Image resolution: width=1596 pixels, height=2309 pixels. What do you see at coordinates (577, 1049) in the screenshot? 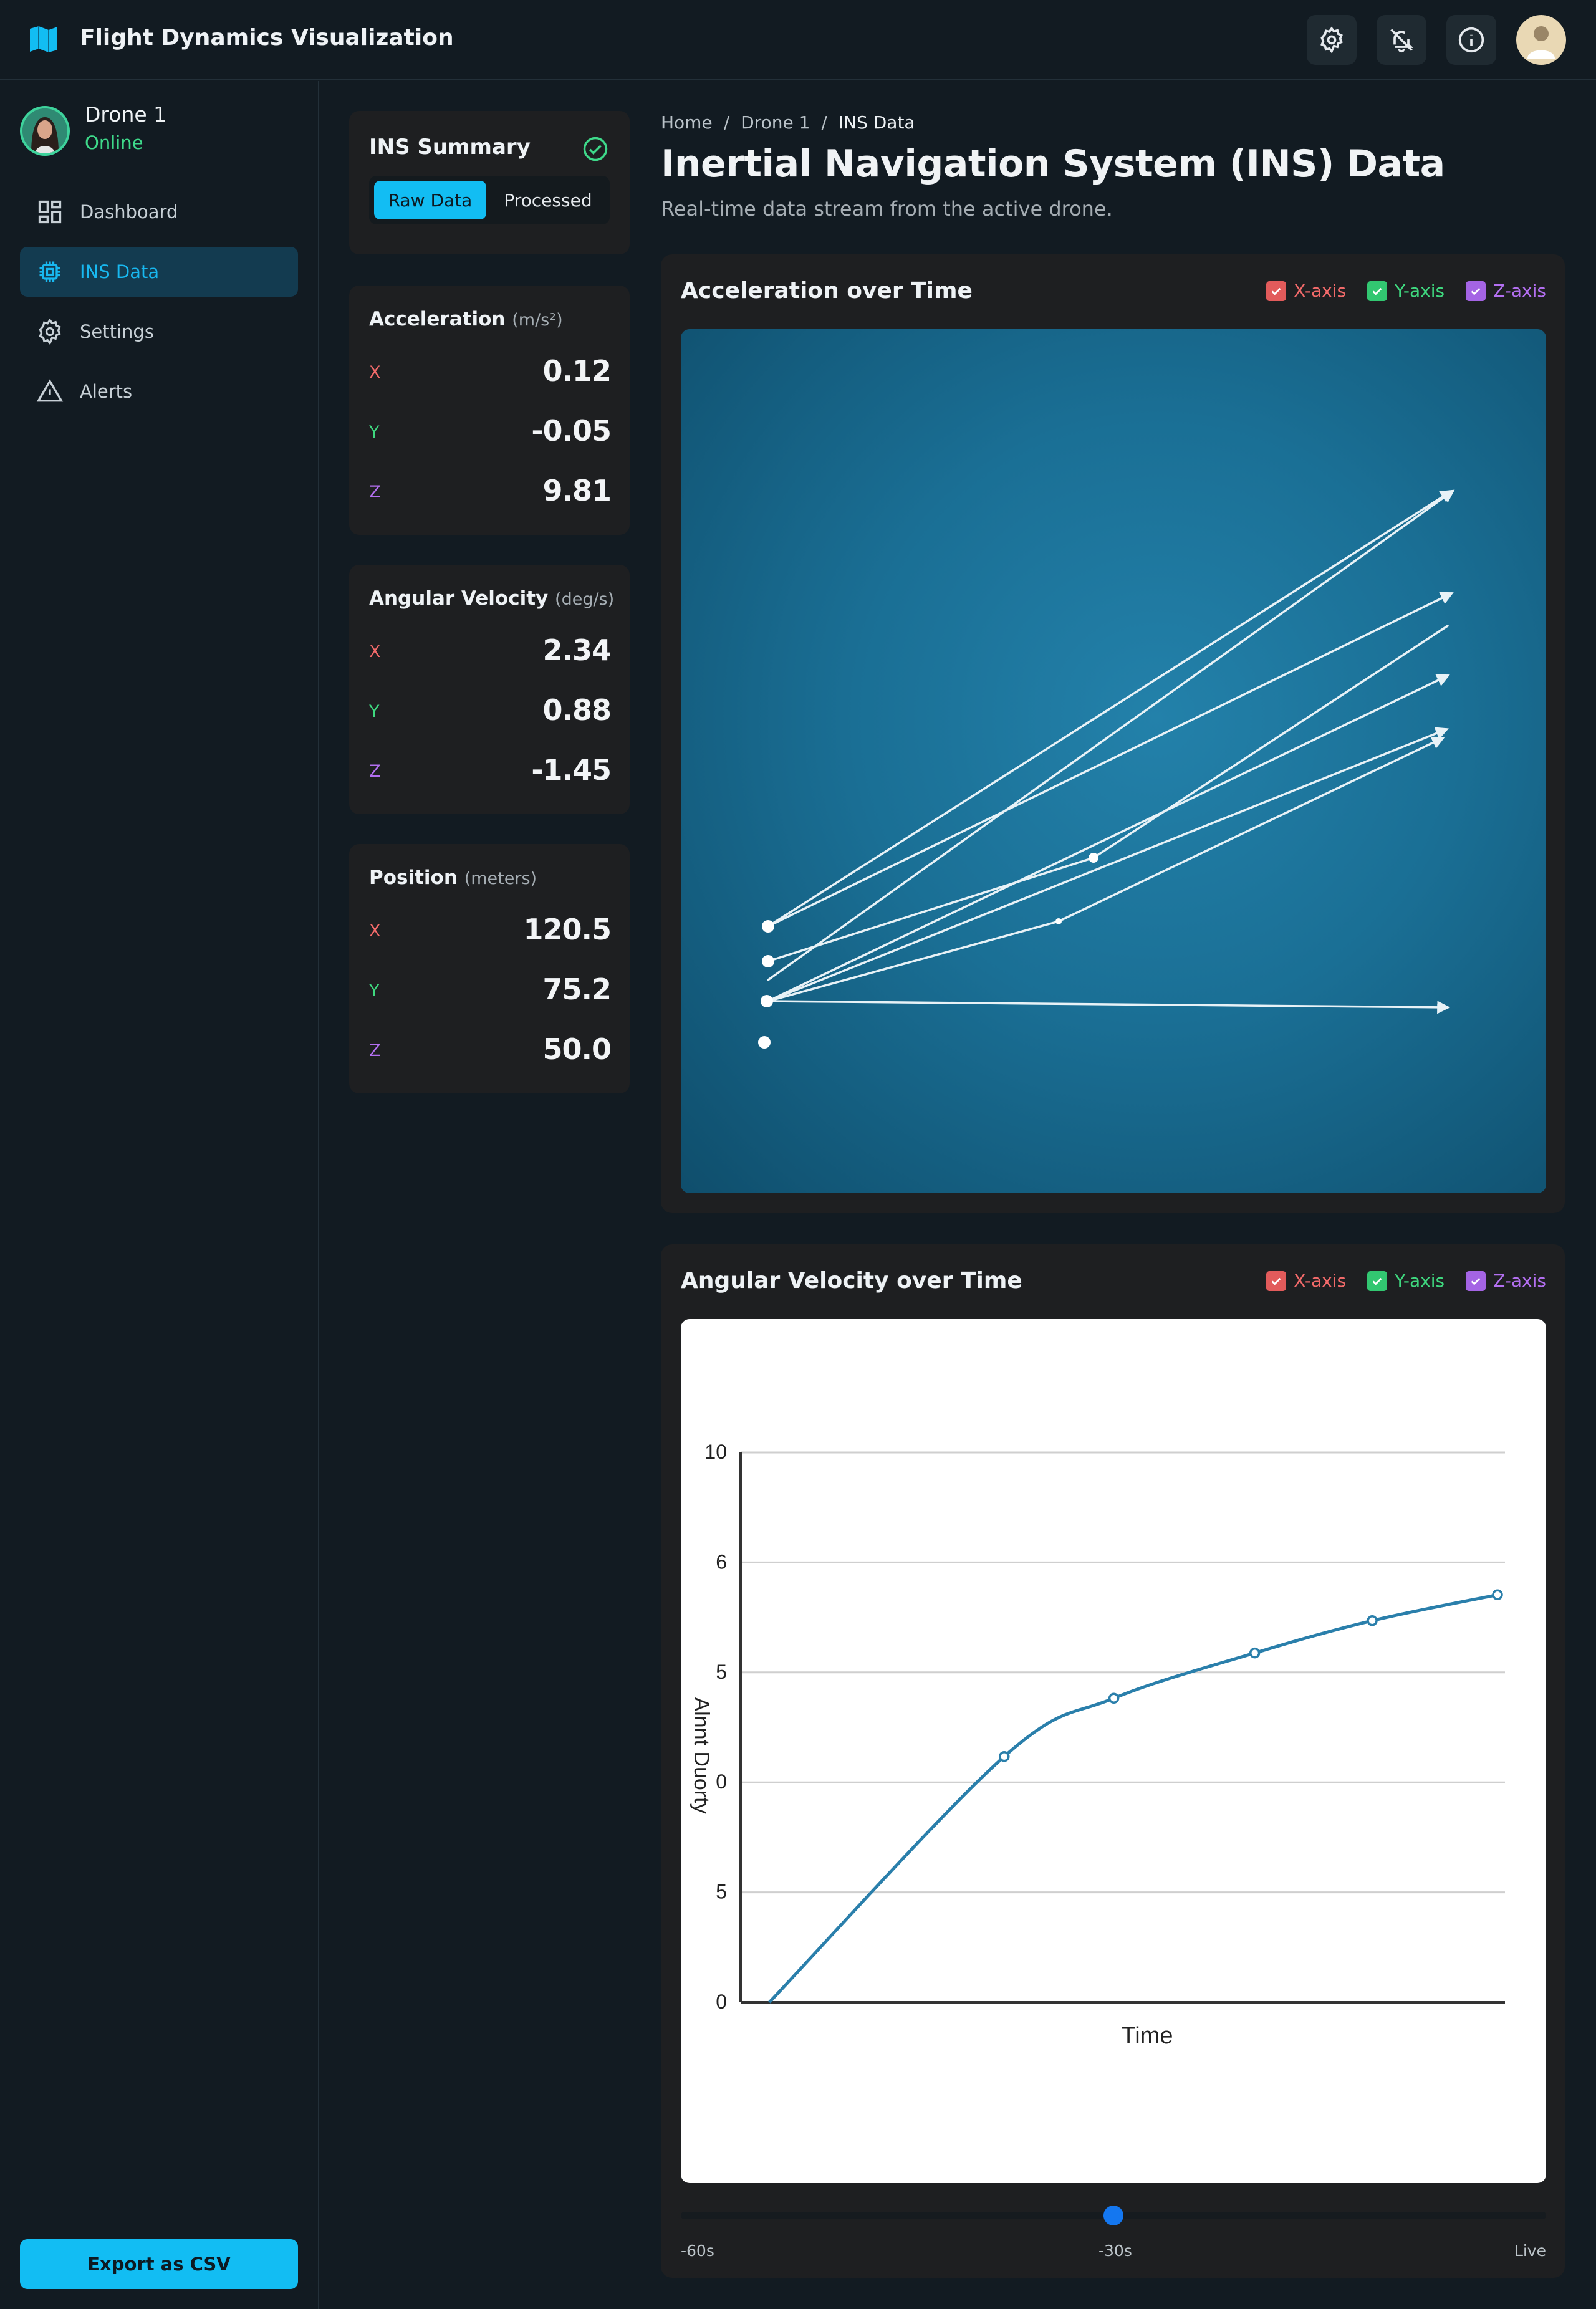
I see `pos-z-value: 50.0` at bounding box center [577, 1049].